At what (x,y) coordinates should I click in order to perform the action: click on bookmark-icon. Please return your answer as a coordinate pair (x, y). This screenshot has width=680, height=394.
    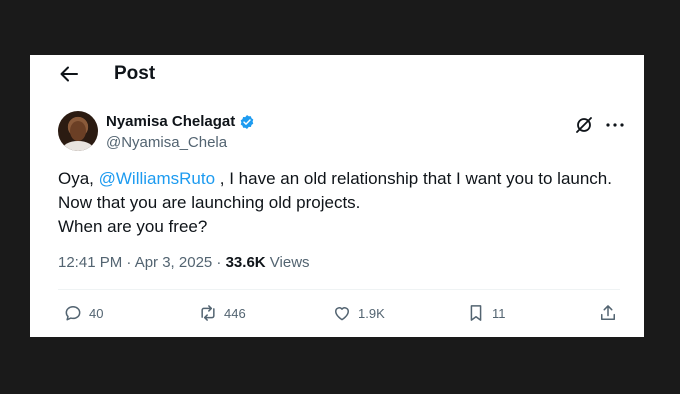
    Looking at the image, I should click on (476, 313).